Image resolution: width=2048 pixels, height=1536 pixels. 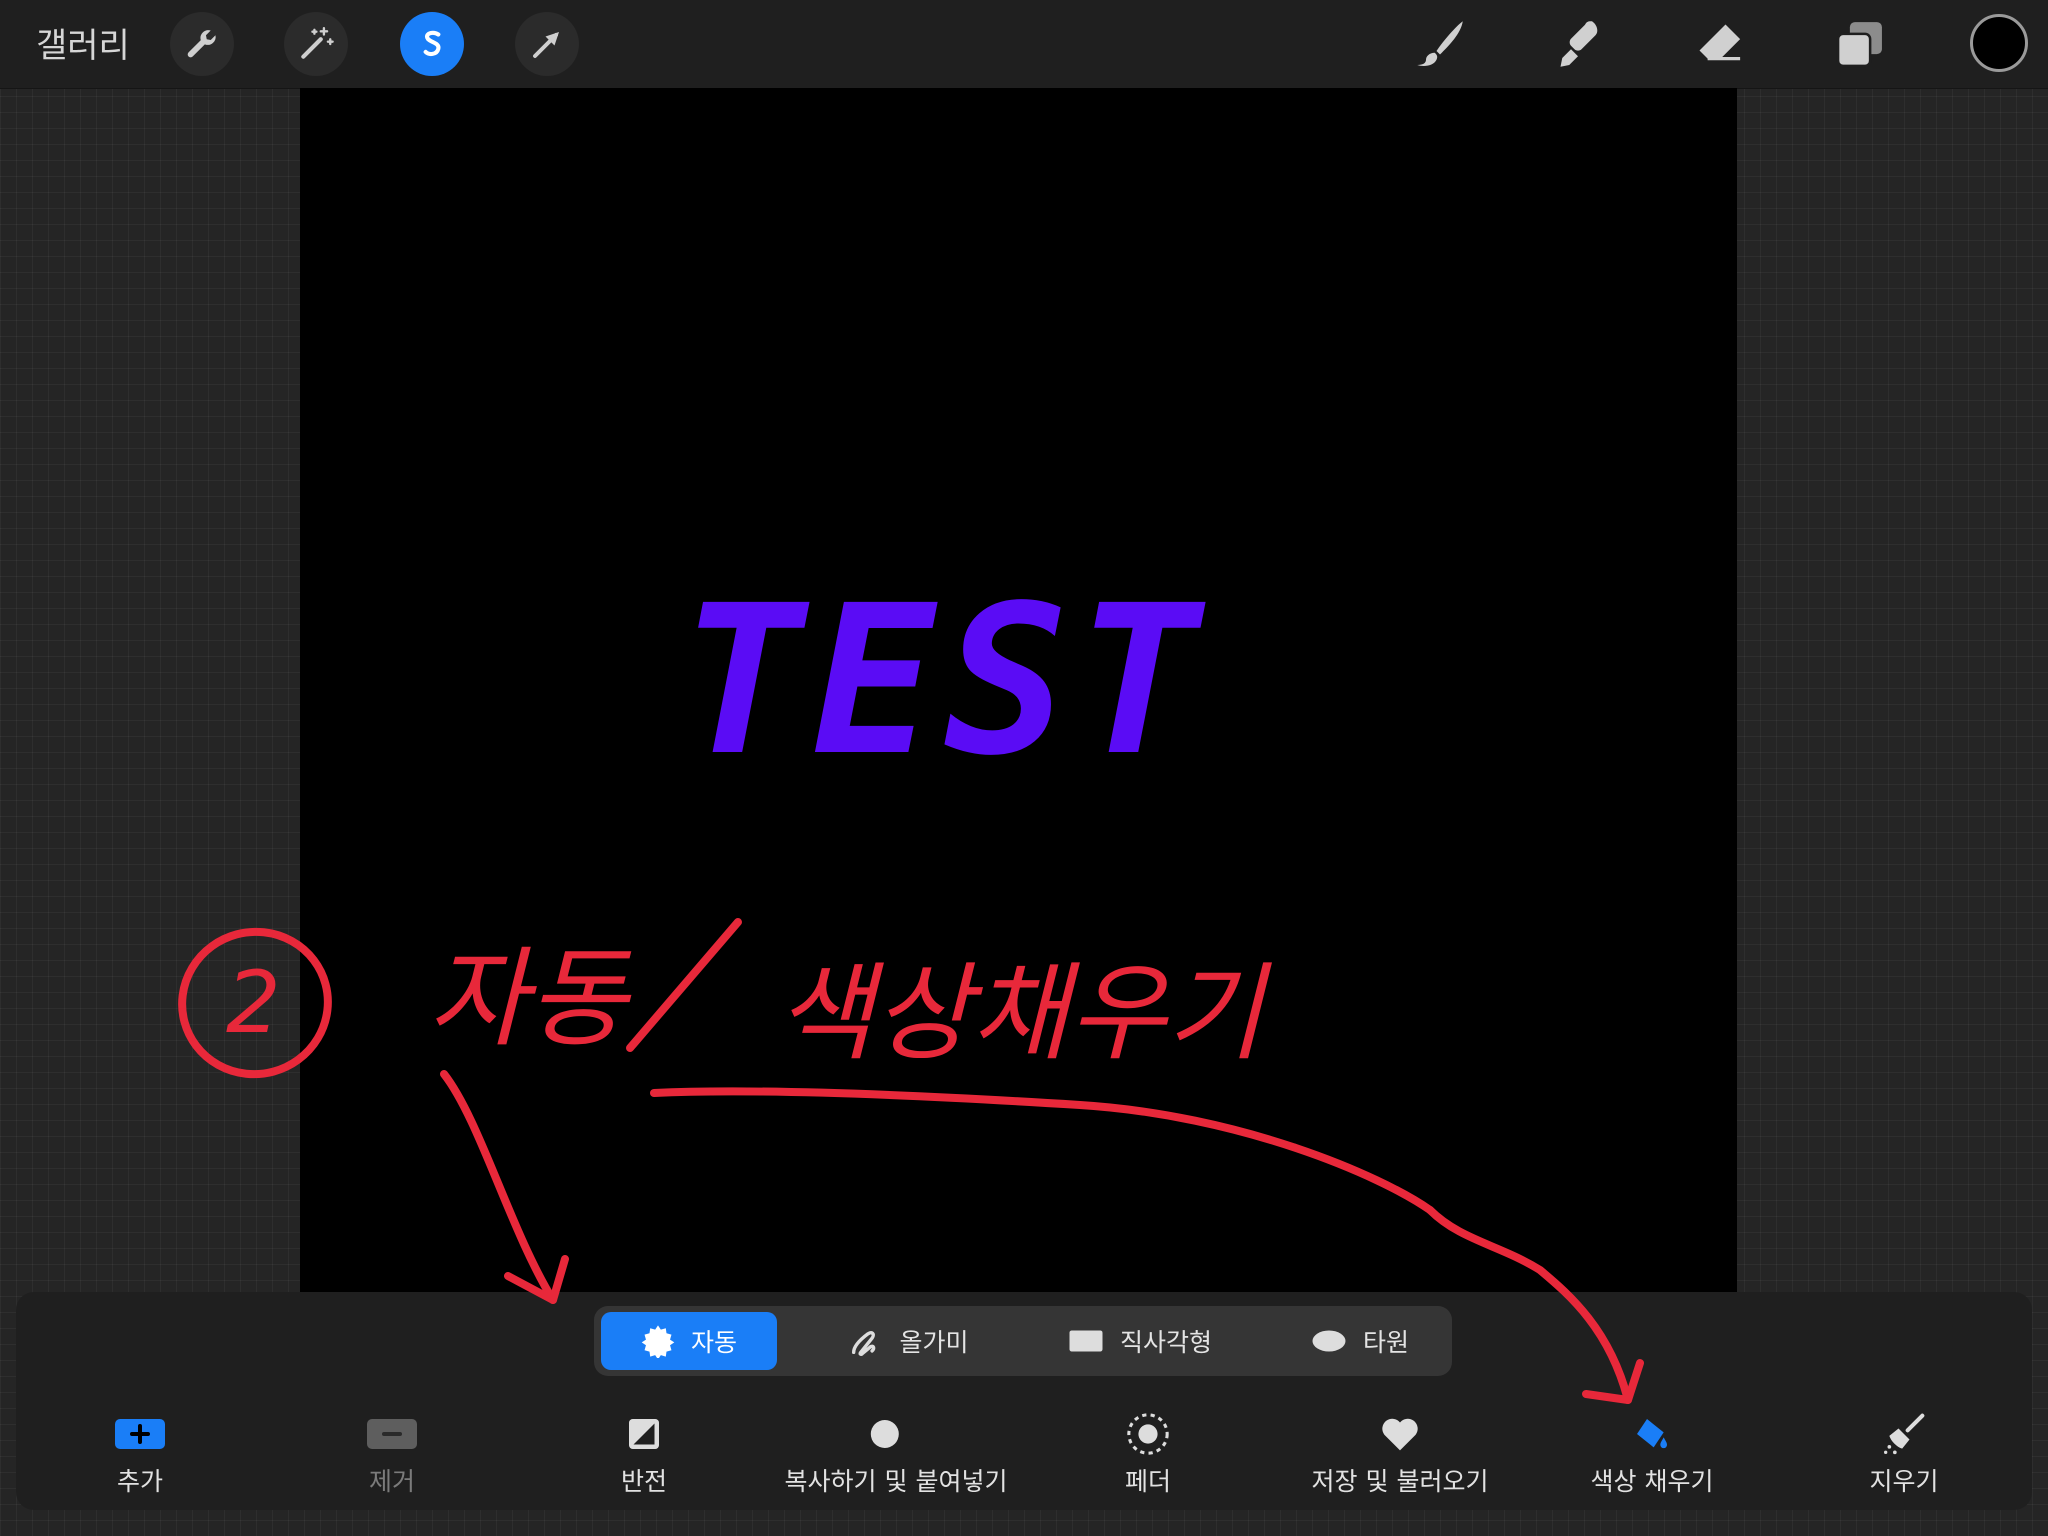 I want to click on brush-icon, so click(x=1440, y=43).